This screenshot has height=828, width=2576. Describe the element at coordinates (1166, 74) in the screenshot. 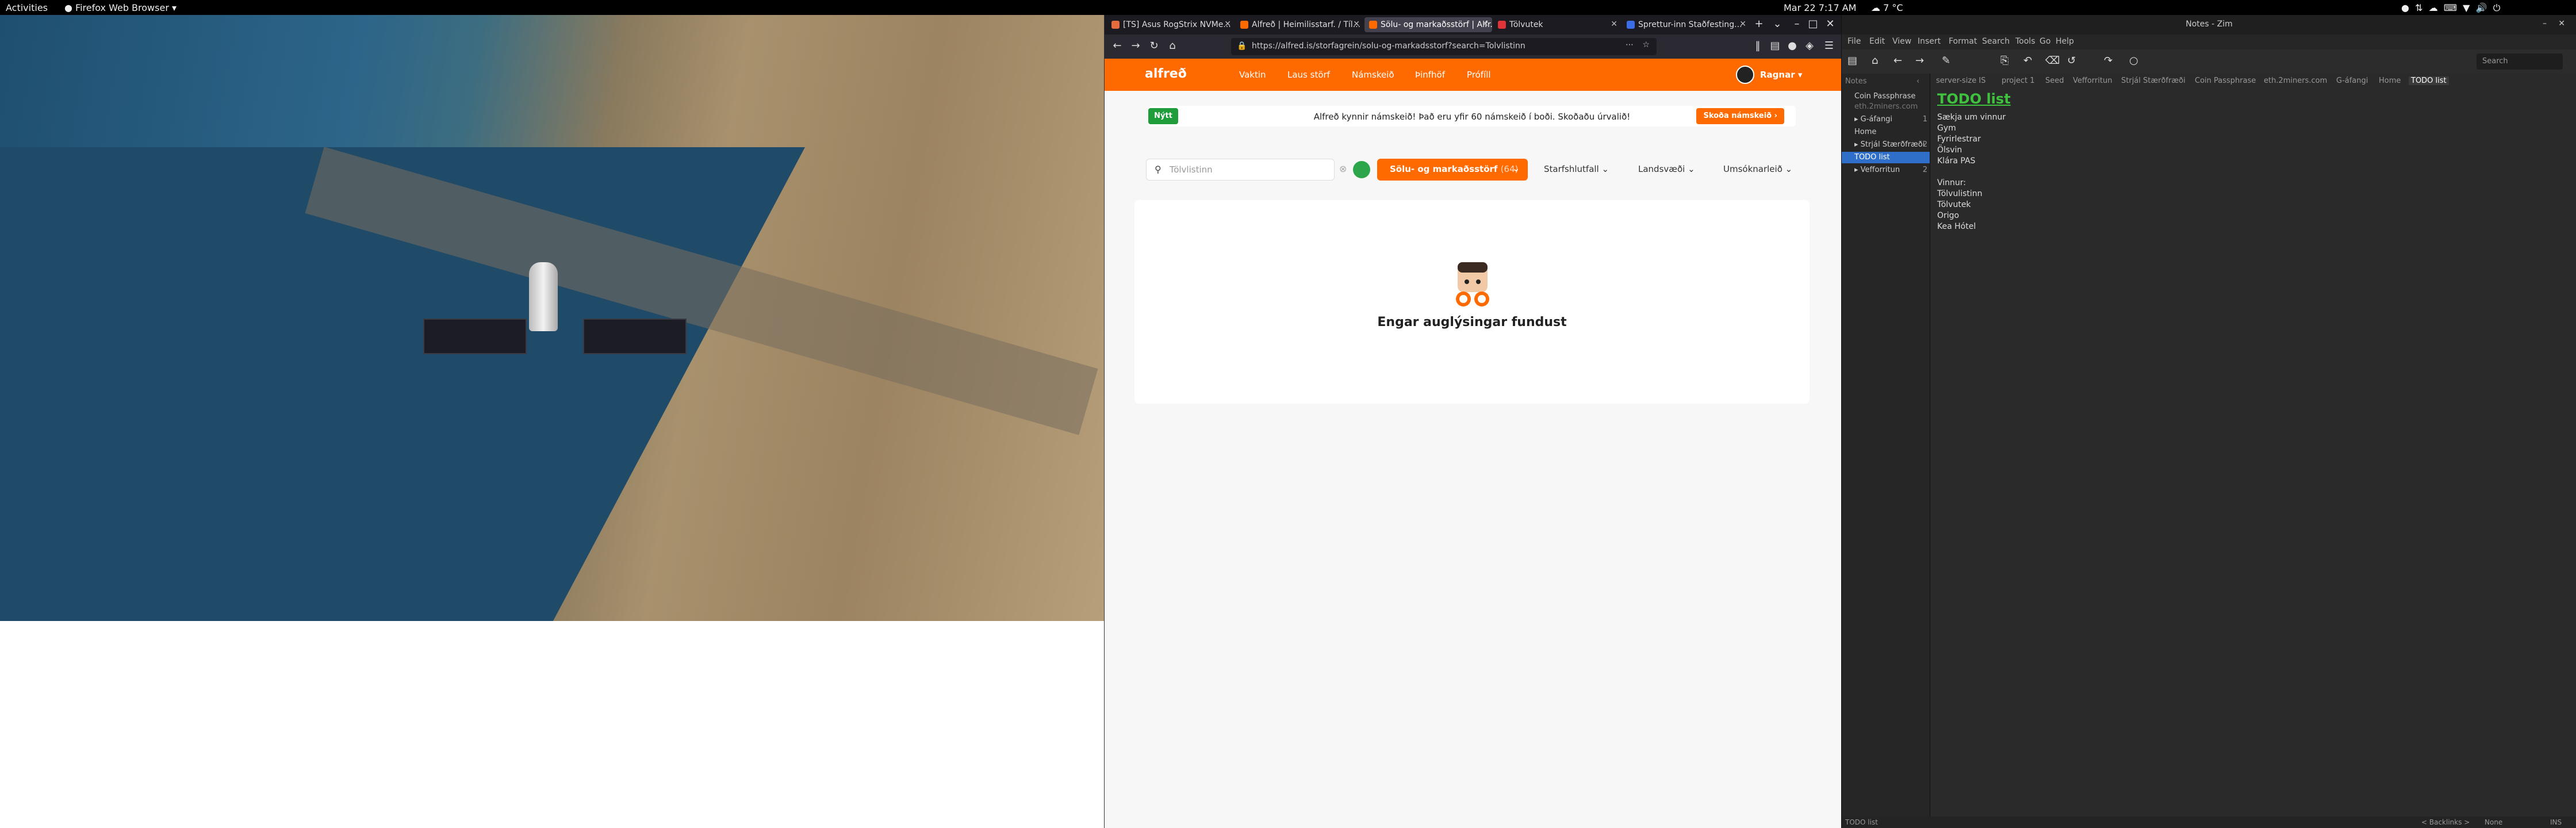

I see `alfred-logo: alfreð` at that location.